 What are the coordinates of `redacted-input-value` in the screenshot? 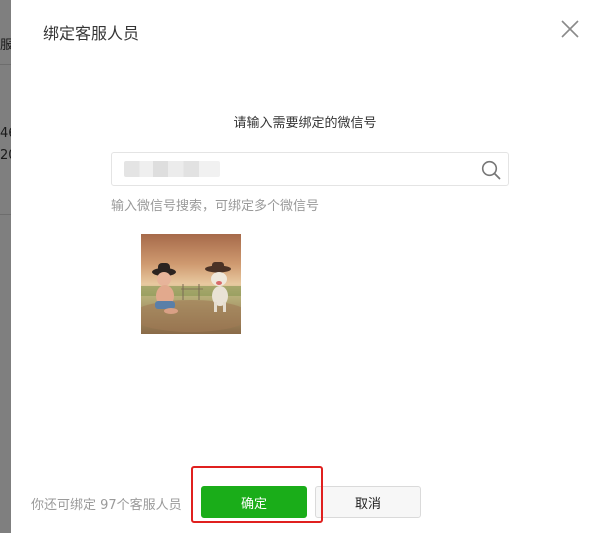 It's located at (172, 169).